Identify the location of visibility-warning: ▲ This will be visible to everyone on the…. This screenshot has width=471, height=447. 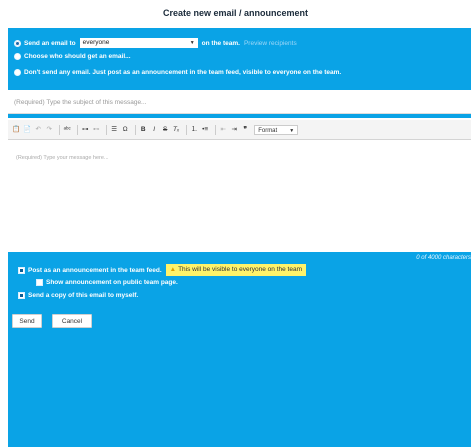
(236, 270).